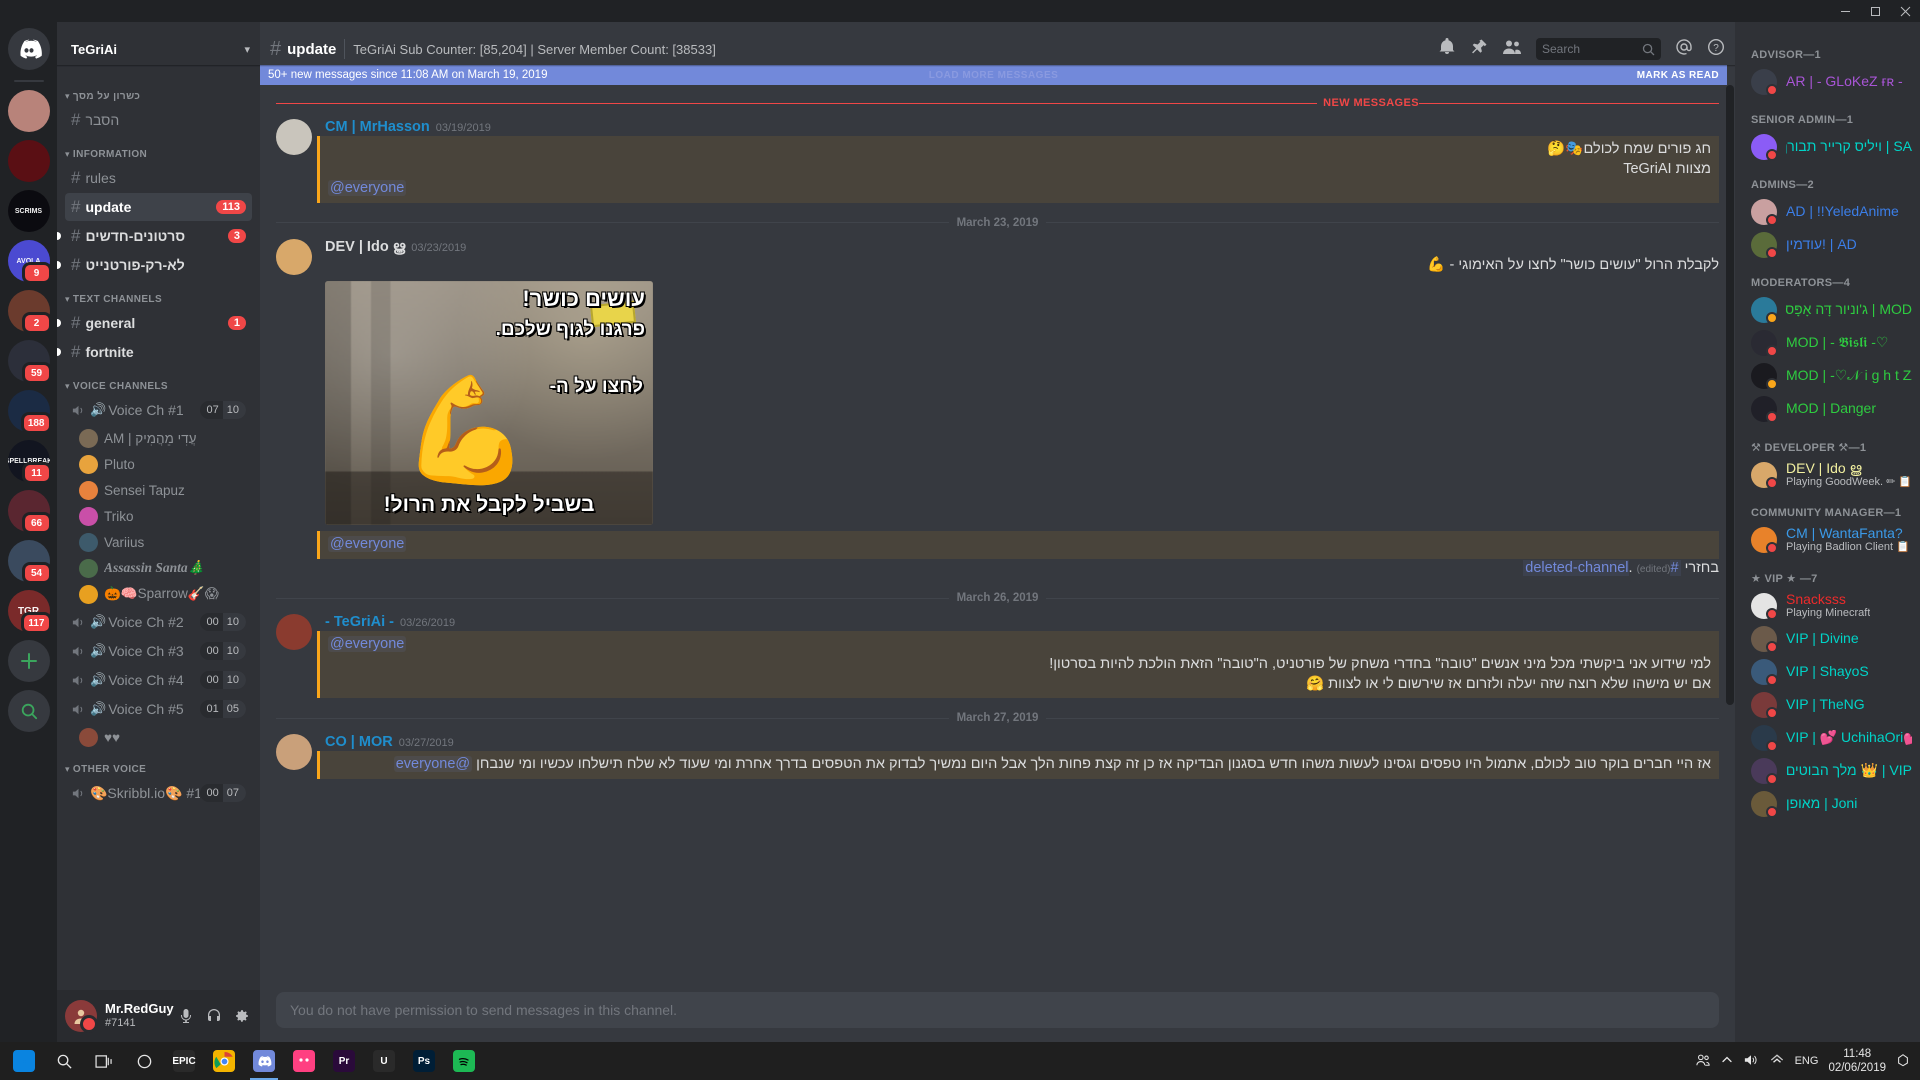 This screenshot has height=1080, width=1920. I want to click on search-button, so click(64, 1061).